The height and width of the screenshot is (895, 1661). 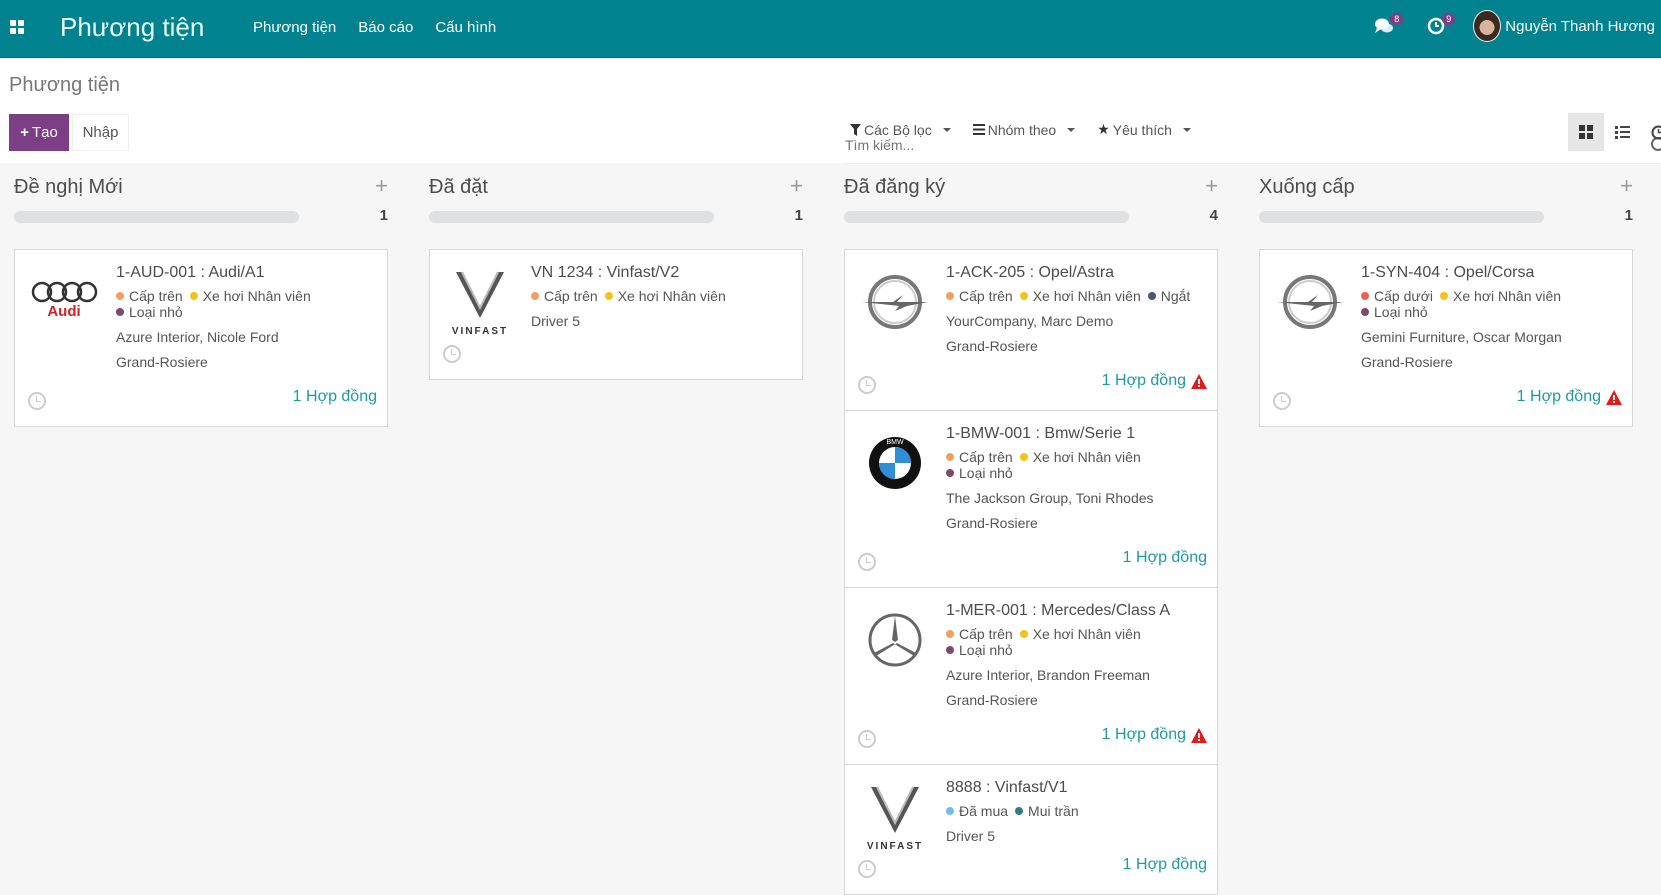 What do you see at coordinates (39, 132) in the screenshot?
I see `create-button: +Tạo` at bounding box center [39, 132].